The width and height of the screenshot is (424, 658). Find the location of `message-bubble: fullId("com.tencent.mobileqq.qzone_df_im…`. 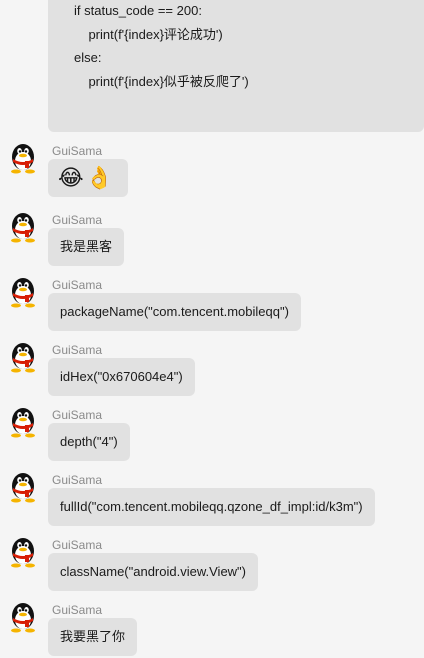

message-bubble: fullId("com.tencent.mobileqq.qzone_df_im… is located at coordinates (211, 507).